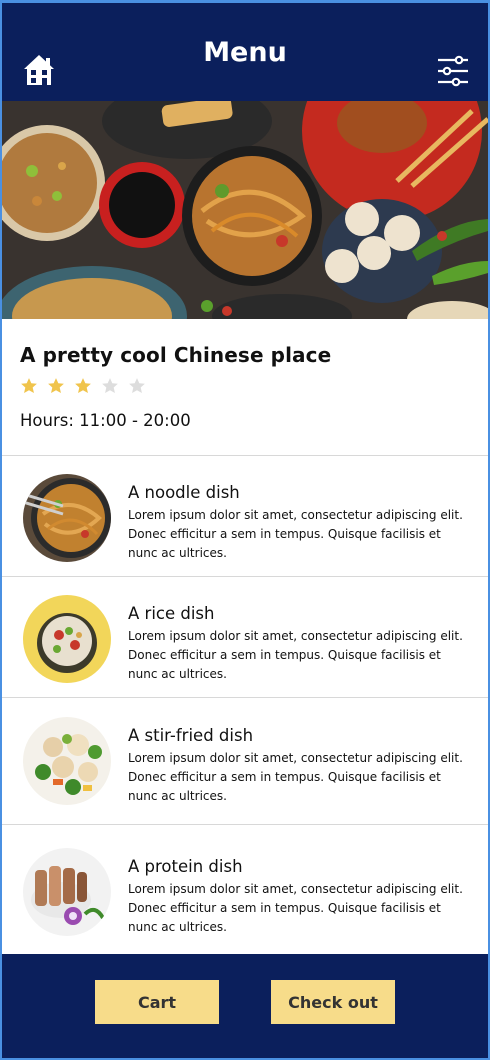  I want to click on home-button, so click(39, 70).